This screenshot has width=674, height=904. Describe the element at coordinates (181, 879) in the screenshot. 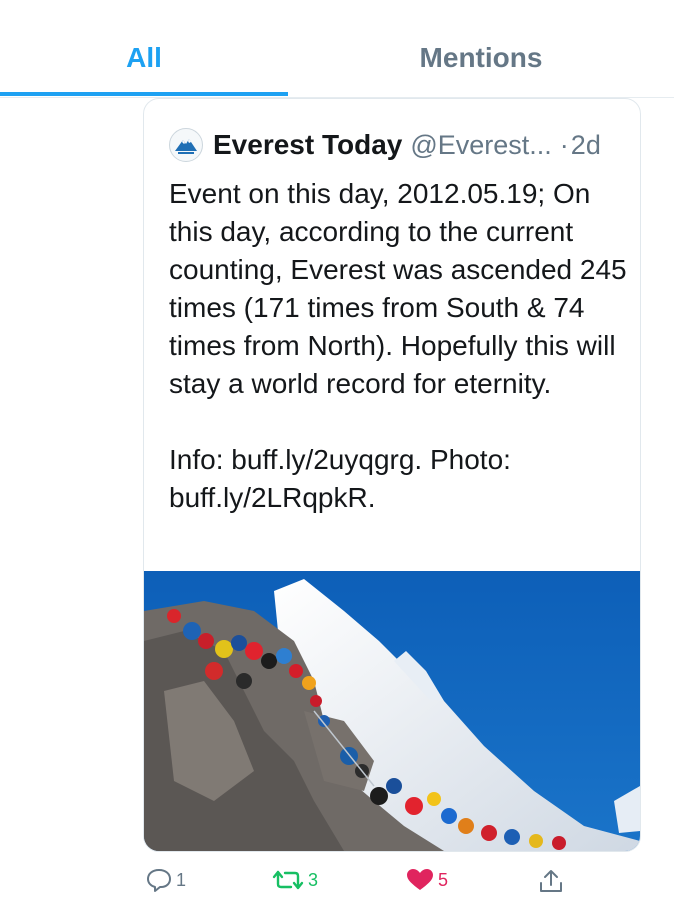

I see `reply-count: 1` at that location.